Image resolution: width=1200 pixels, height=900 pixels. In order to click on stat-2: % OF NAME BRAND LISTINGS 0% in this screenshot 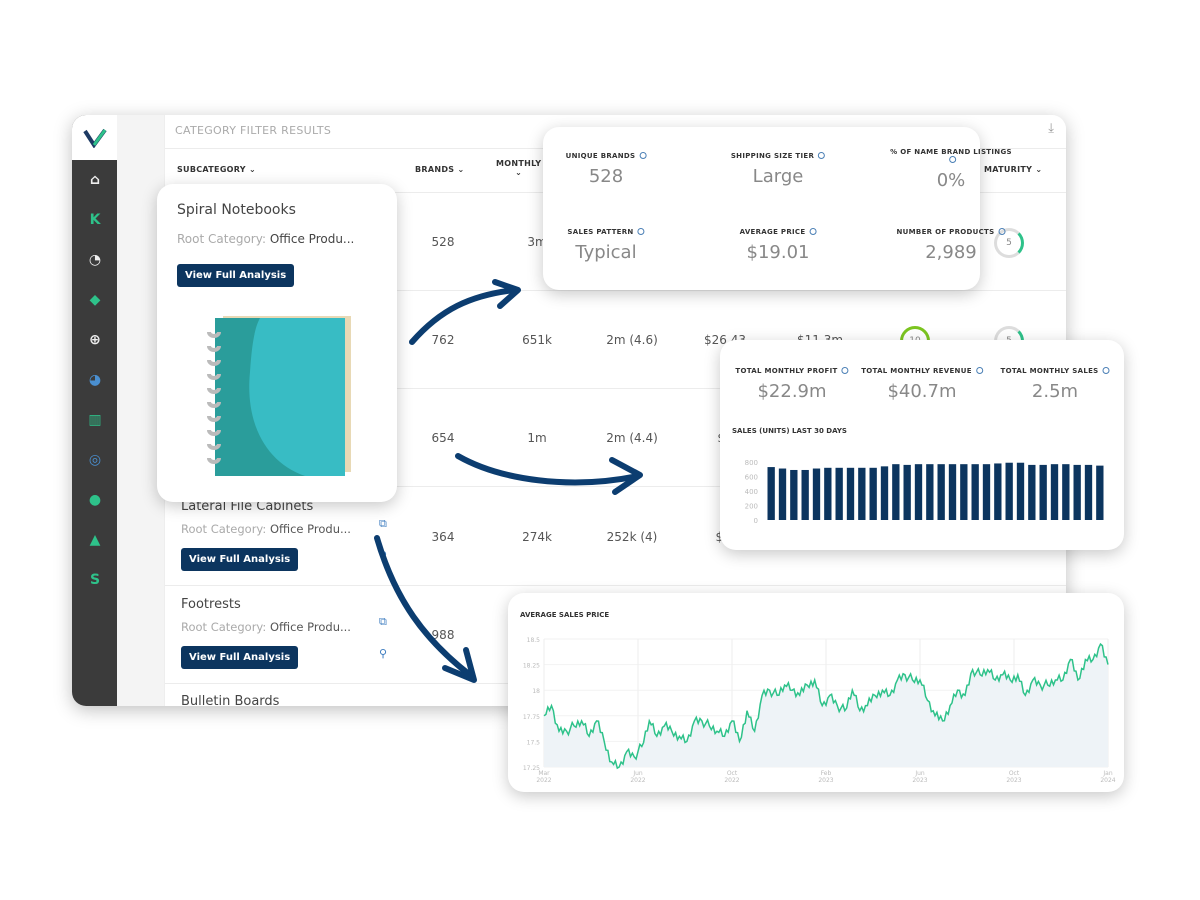, I will do `click(951, 169)`.